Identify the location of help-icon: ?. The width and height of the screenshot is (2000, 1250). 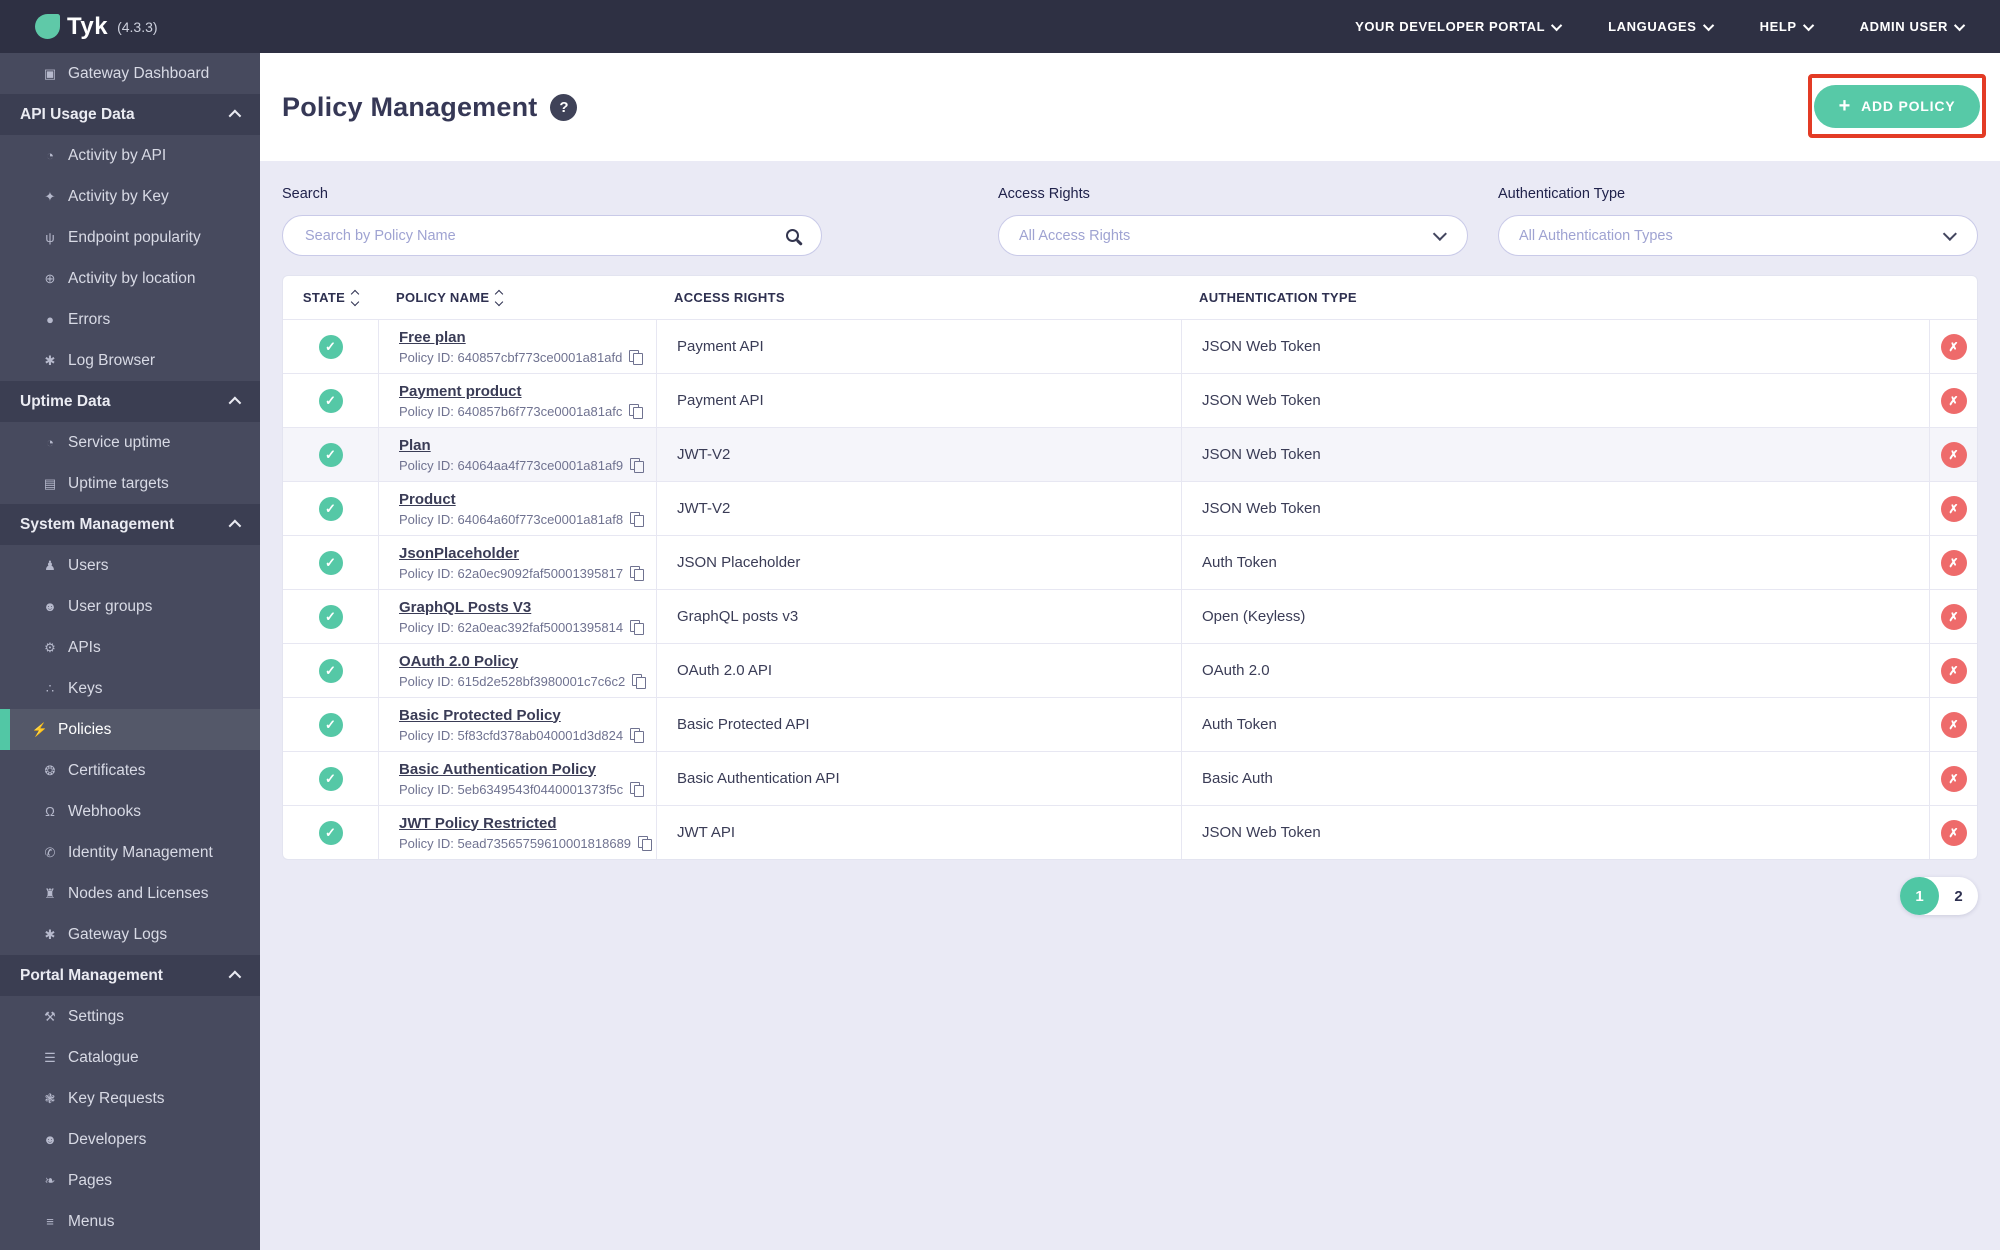
(564, 107).